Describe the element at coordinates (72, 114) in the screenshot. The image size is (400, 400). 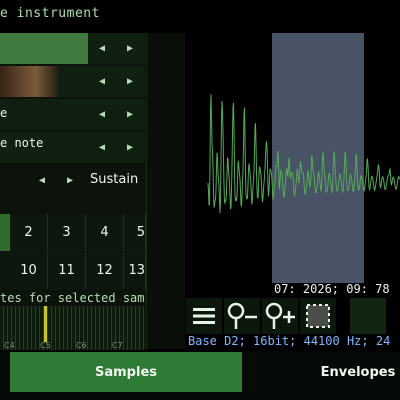
I see `param-row-finetune: e ◀ ▶` at that location.